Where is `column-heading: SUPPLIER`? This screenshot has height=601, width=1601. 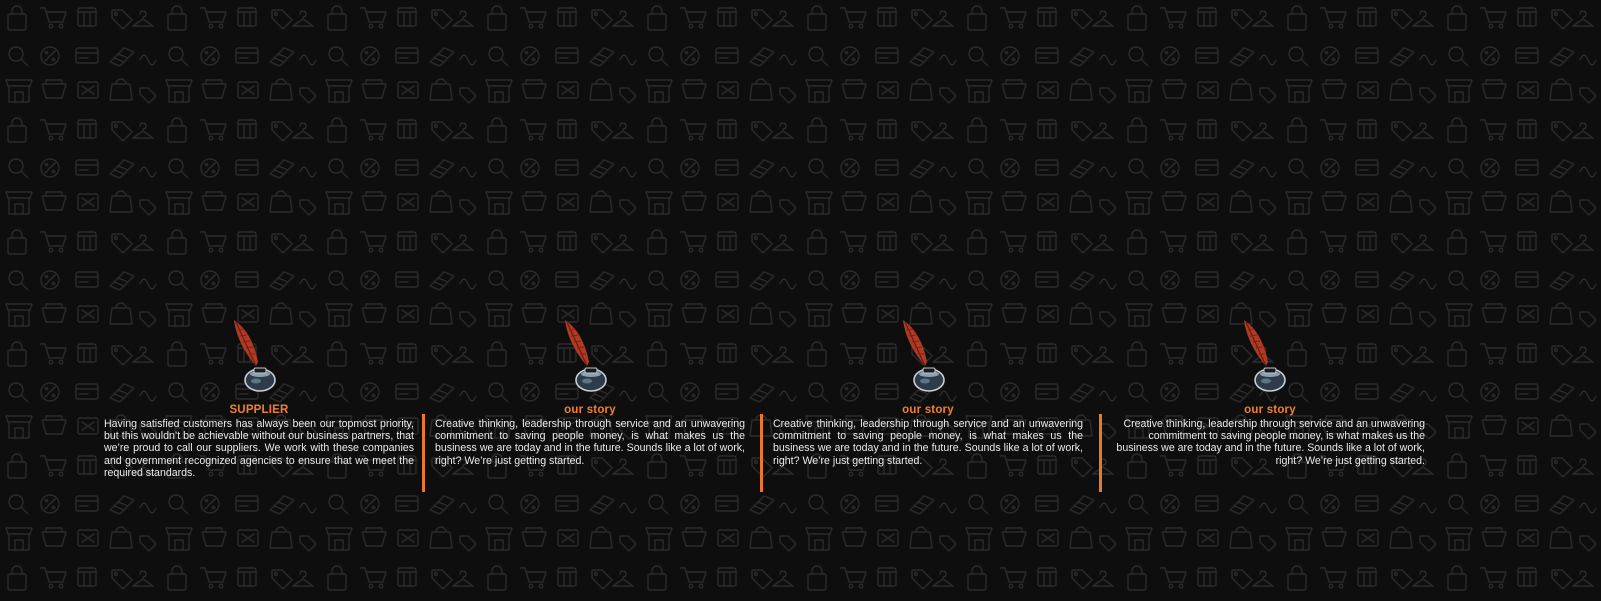 column-heading: SUPPLIER is located at coordinates (259, 410).